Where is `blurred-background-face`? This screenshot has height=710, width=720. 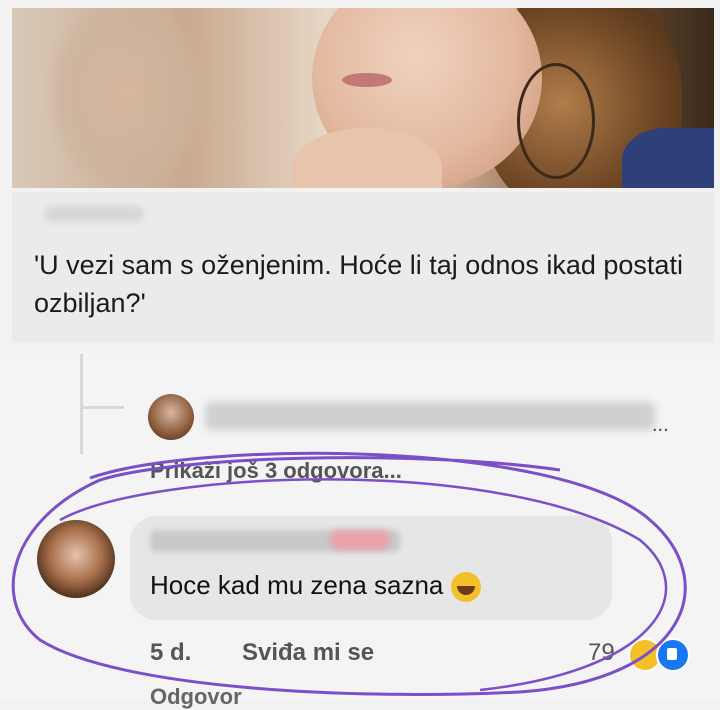
blurred-background-face is located at coordinates (127, 98).